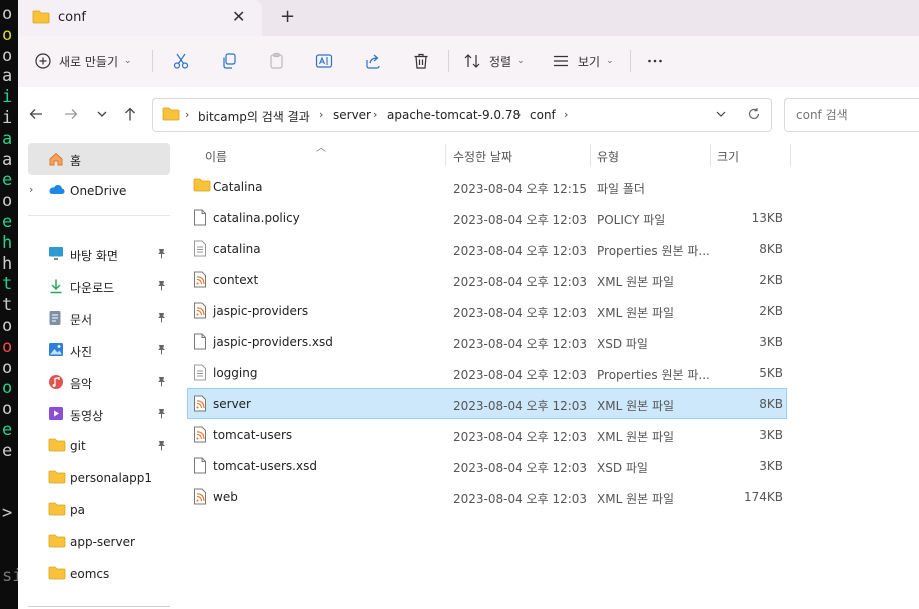 The height and width of the screenshot is (609, 919). Describe the element at coordinates (324, 61) in the screenshot. I see `rename-button` at that location.